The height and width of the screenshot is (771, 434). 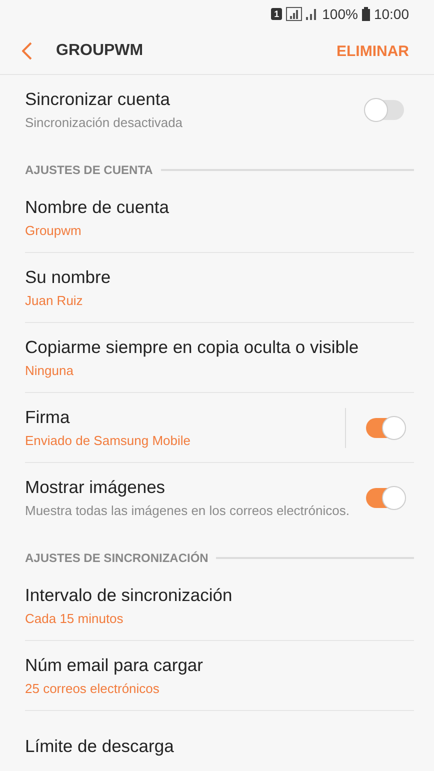 I want to click on page-title: GROUPWM, so click(x=100, y=51).